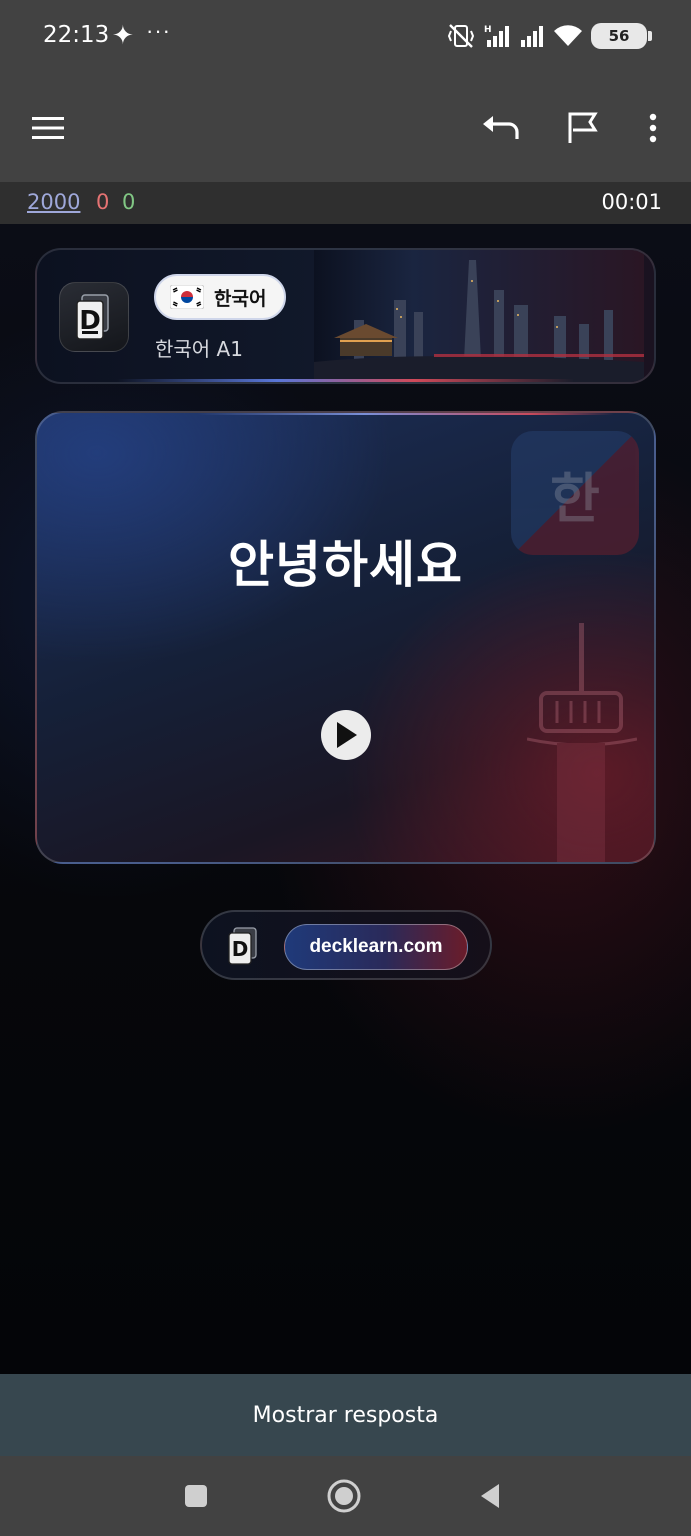 The width and height of the screenshot is (691, 1536). I want to click on back-triangle-icon, so click(490, 1496).